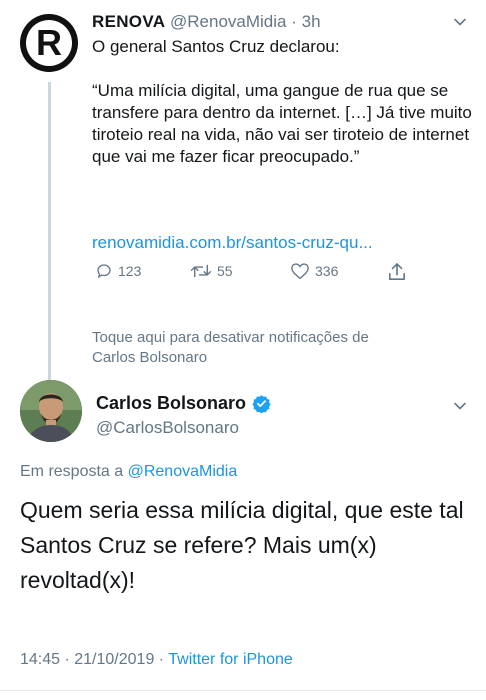 The height and width of the screenshot is (700, 486). Describe the element at coordinates (94, 659) in the screenshot. I see `tweet-timestamp: 14:45 · 21/10/2019 ·` at that location.